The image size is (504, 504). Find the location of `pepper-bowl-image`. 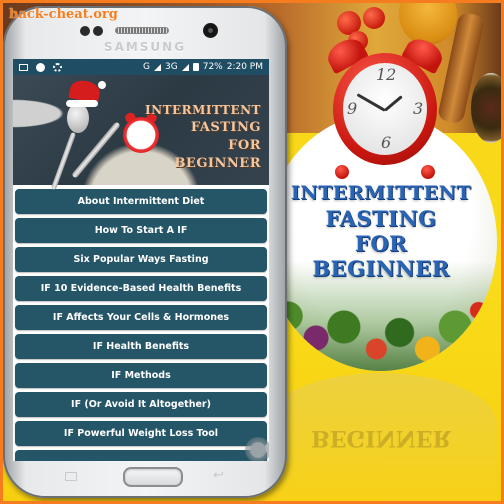

pepper-bowl-image is located at coordinates (486, 108).